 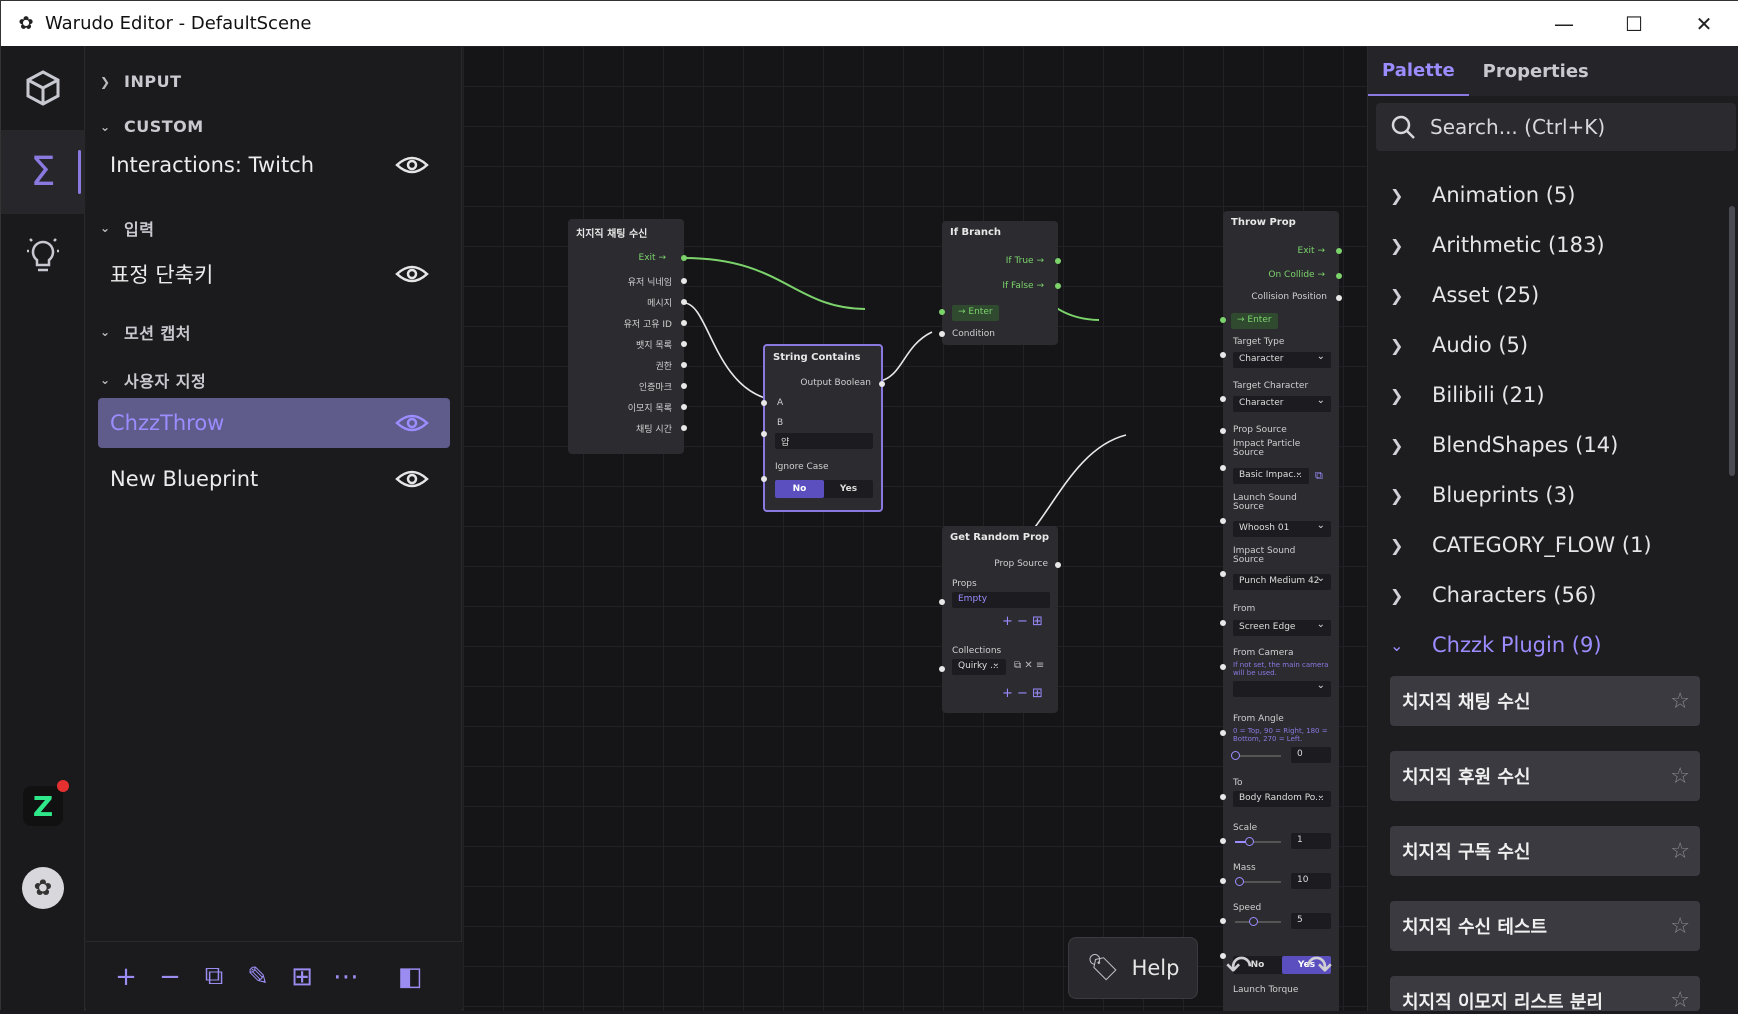 I want to click on from-select: Screen Edge, so click(x=1282, y=627).